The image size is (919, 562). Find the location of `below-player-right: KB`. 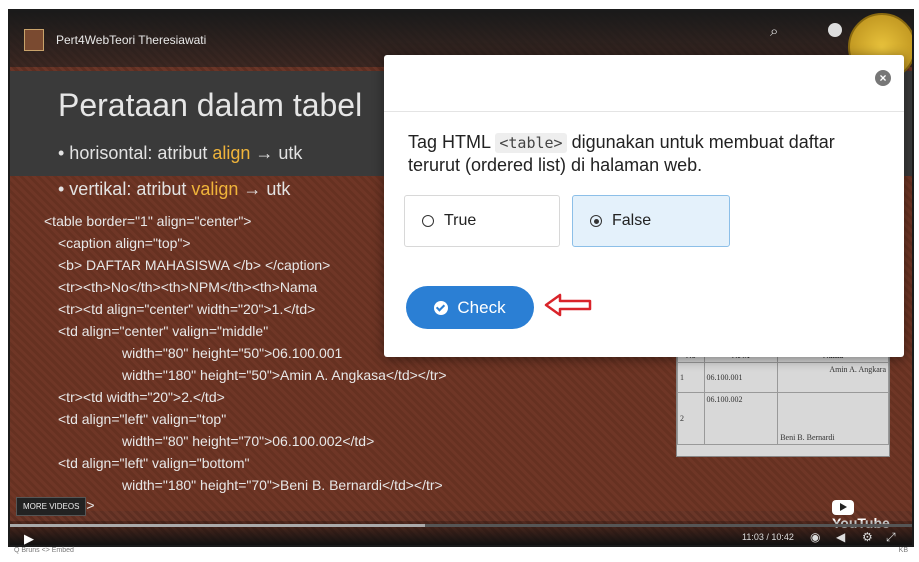

below-player-right: KB is located at coordinates (903, 550).